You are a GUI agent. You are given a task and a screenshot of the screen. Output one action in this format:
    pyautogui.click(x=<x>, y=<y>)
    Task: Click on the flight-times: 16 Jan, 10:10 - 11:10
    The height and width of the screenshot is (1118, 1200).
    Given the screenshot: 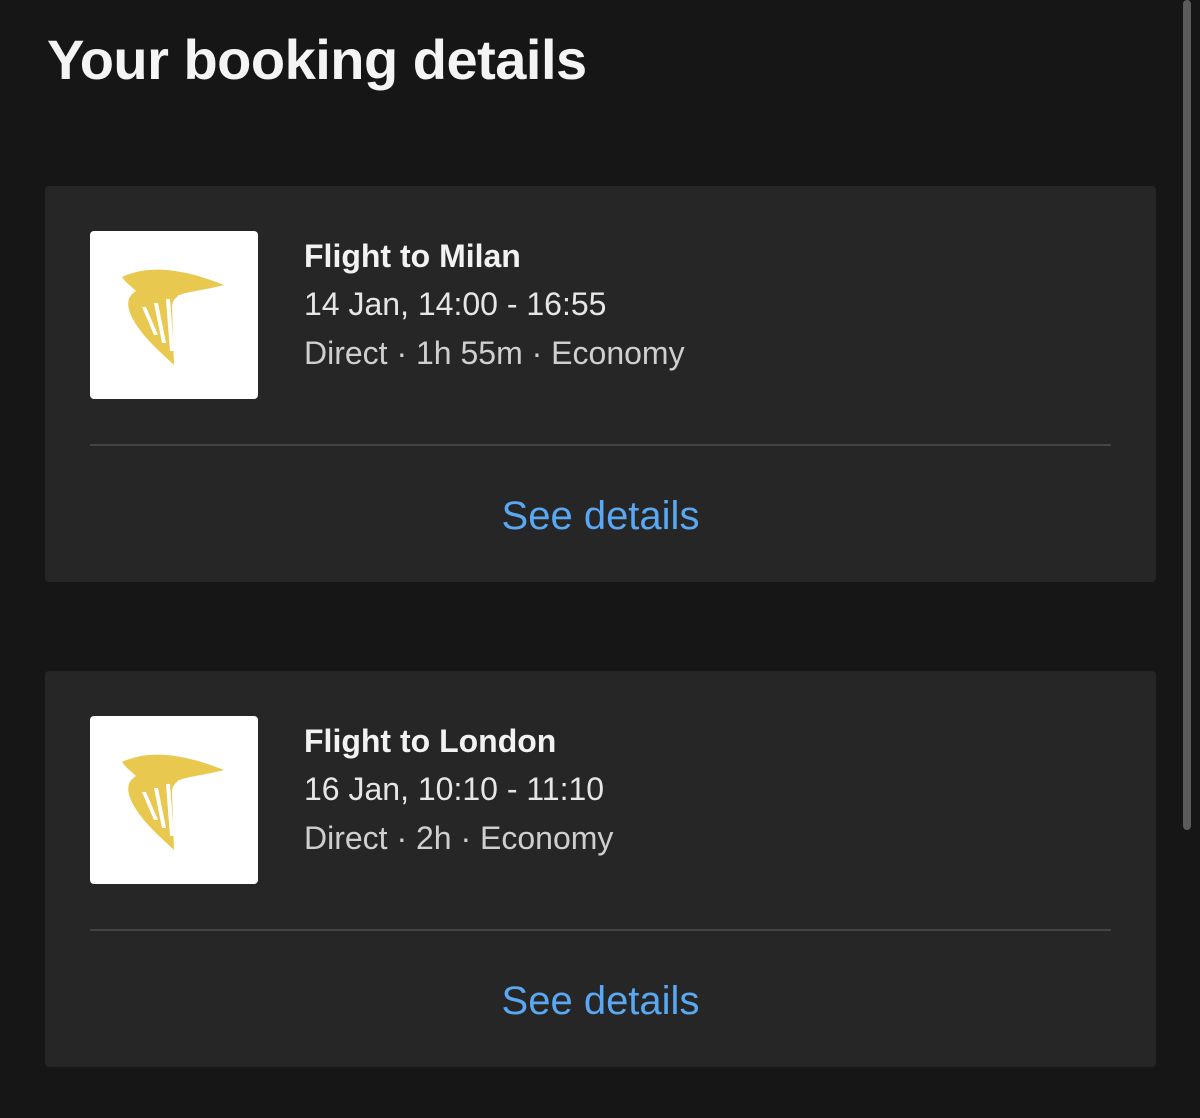 What is the action you would take?
    pyautogui.click(x=454, y=789)
    